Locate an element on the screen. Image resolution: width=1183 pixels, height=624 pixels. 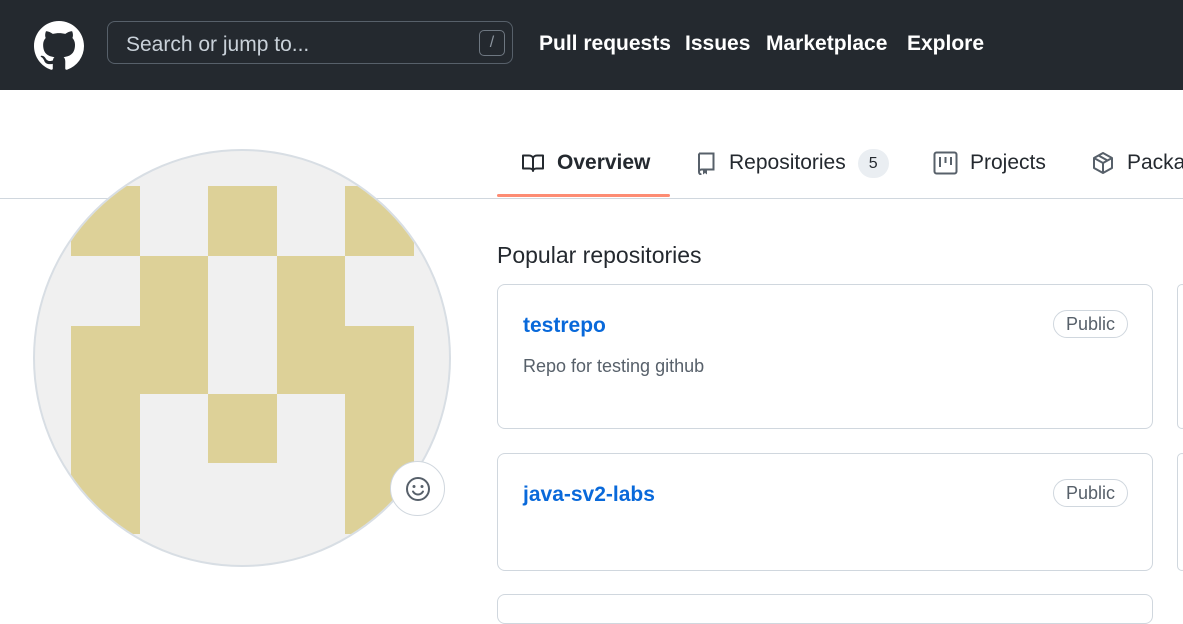
tab-projects: Projects is located at coordinates (989, 163).